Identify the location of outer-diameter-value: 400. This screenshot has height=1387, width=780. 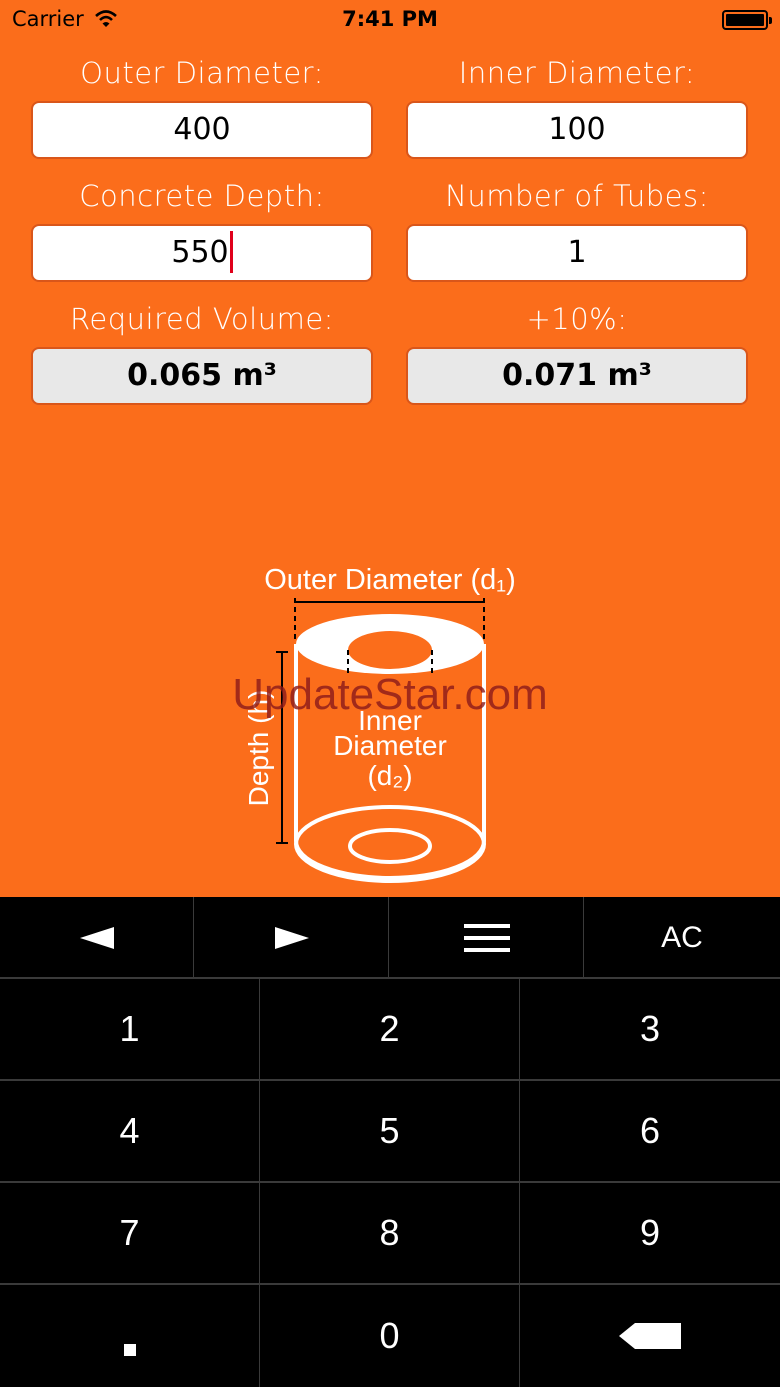
(202, 129).